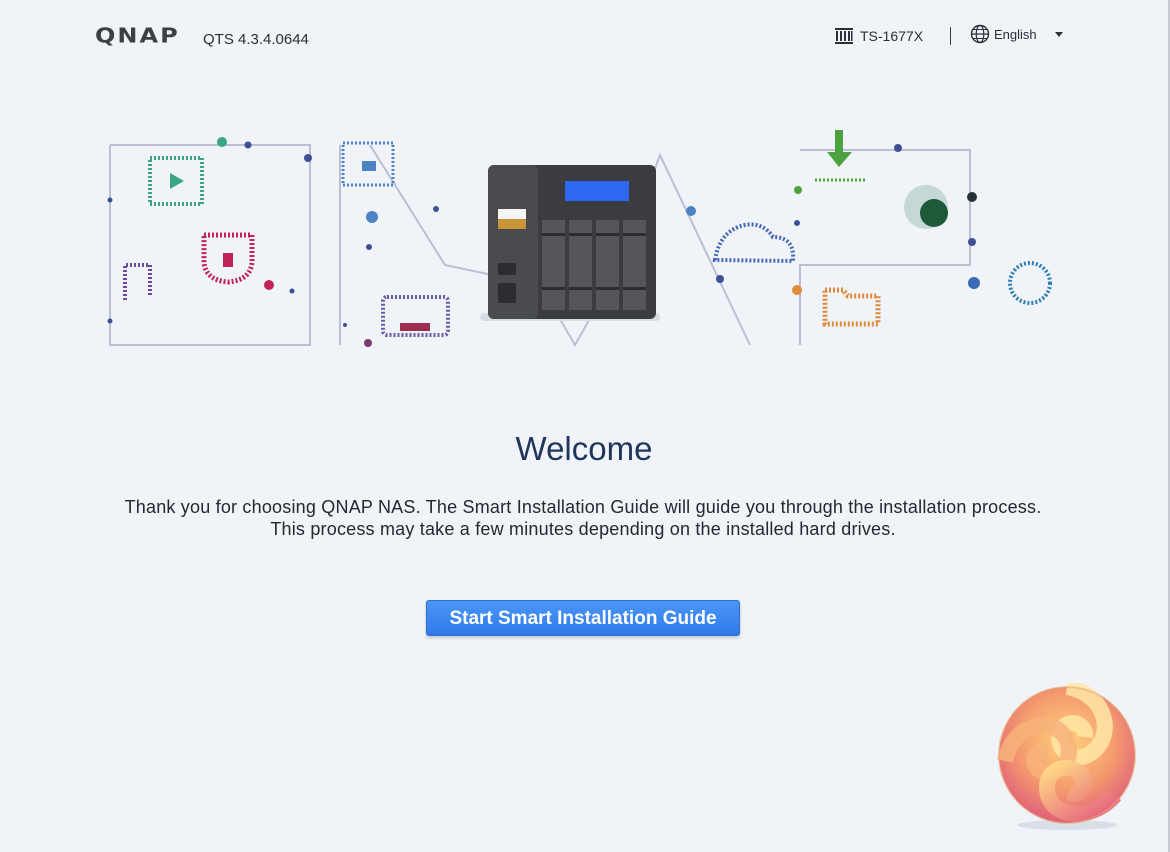  I want to click on header-divider, so click(950, 36).